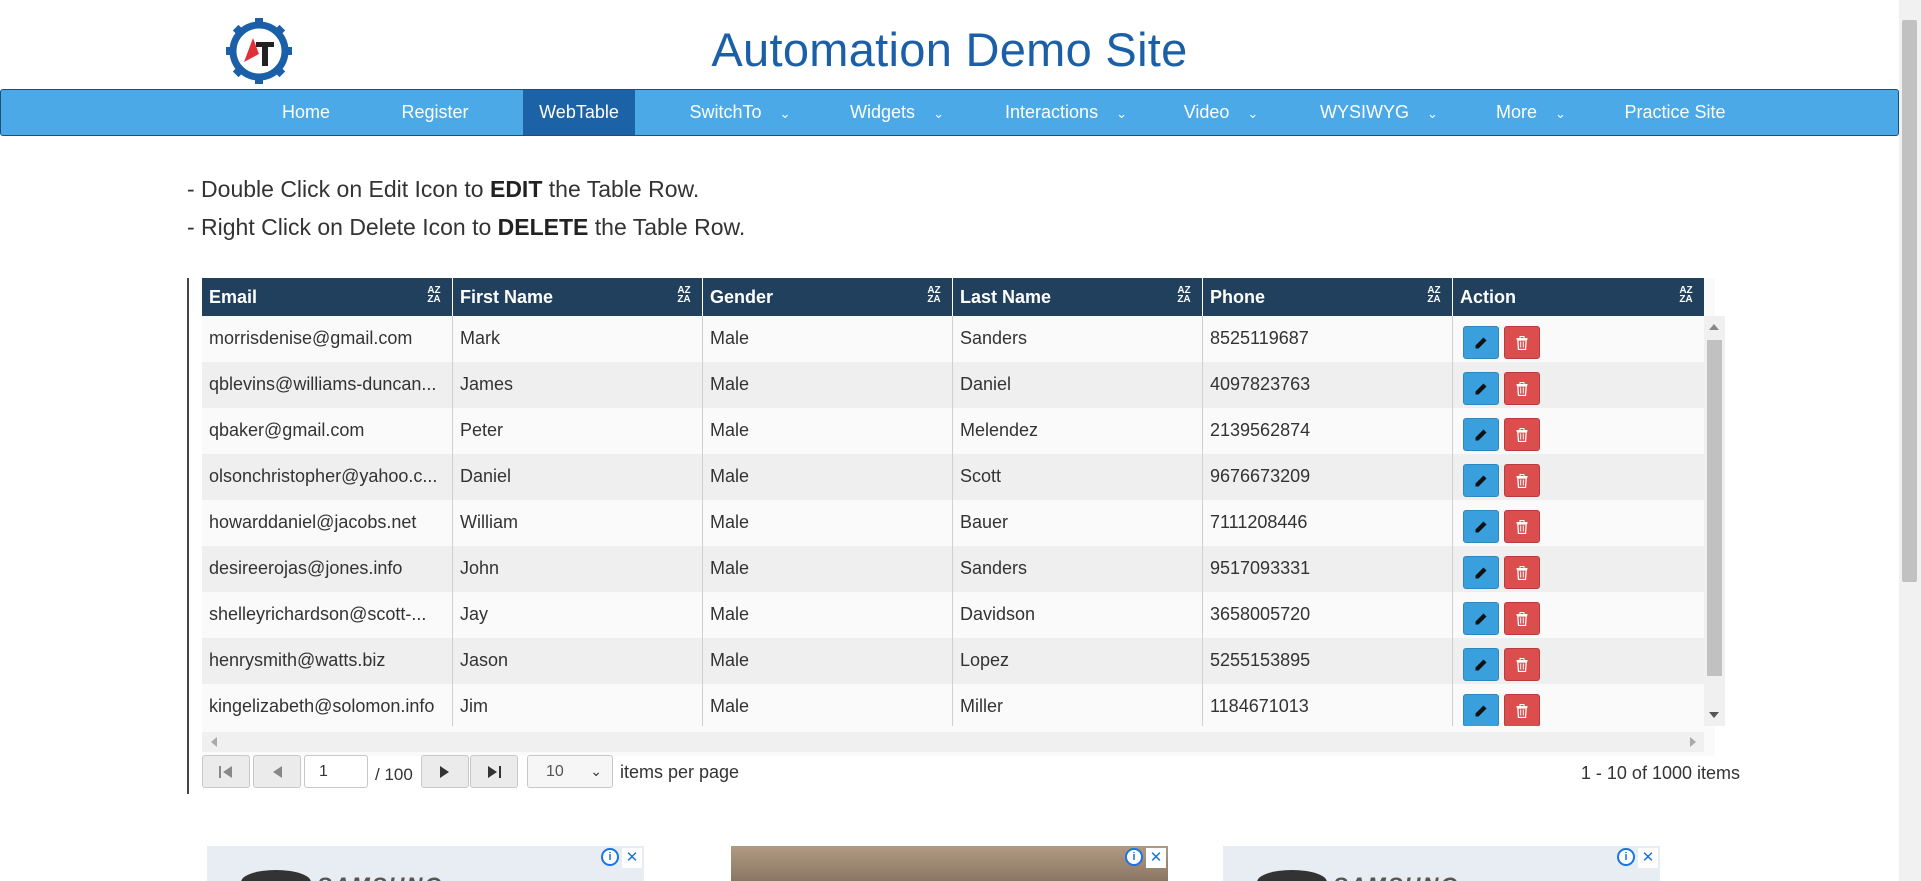 The width and height of the screenshot is (1921, 881). Describe the element at coordinates (1693, 742) in the screenshot. I see `scroll-right-arrow-icon` at that location.